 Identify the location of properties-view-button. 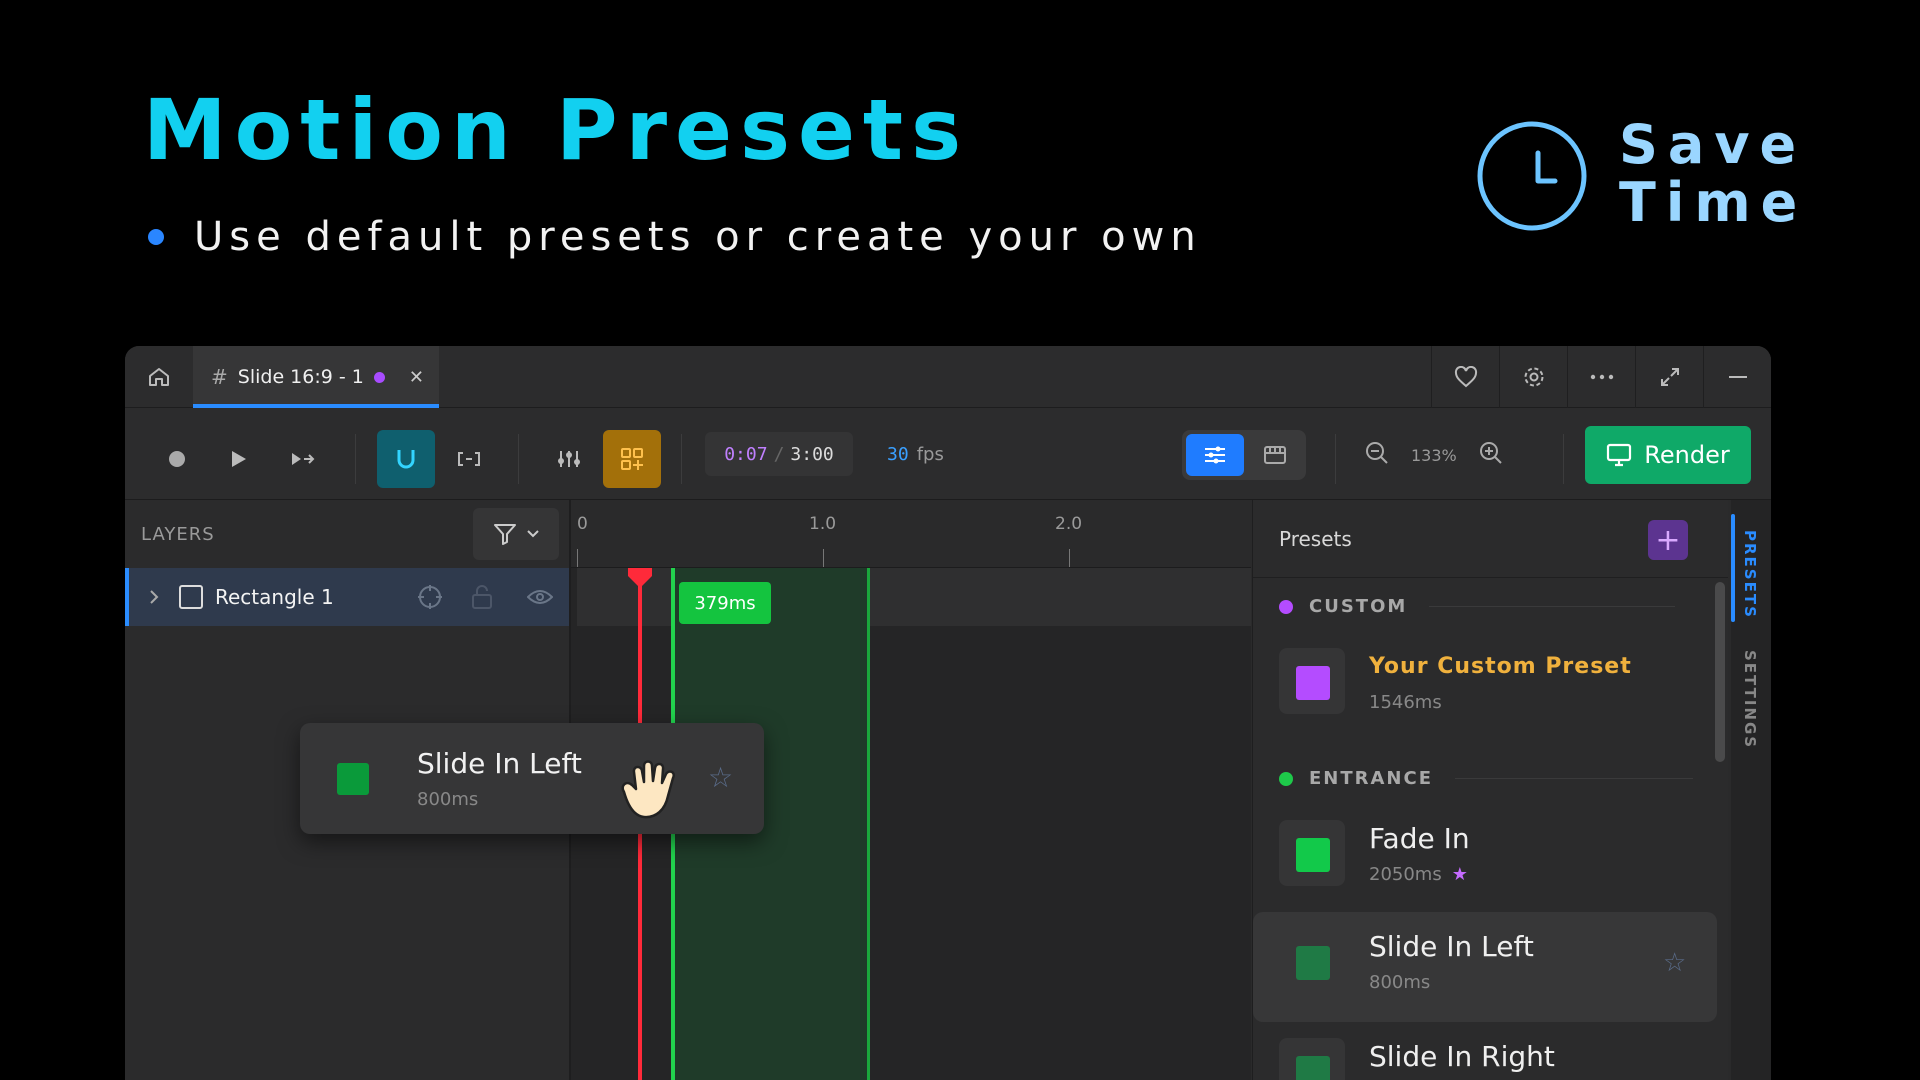
(1215, 455).